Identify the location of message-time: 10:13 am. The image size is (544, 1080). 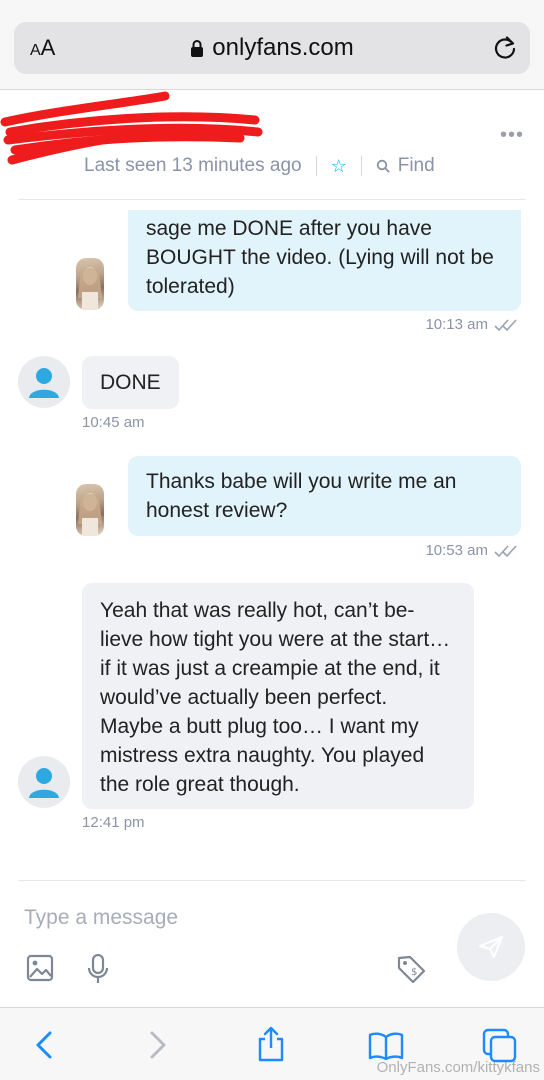
(472, 324).